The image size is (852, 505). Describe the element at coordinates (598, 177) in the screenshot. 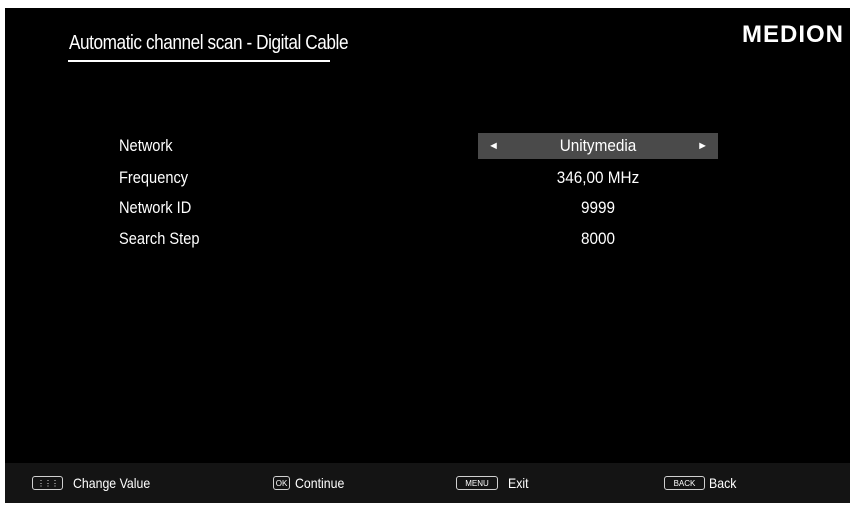

I see `frequency-value: 346,00 MHz` at that location.